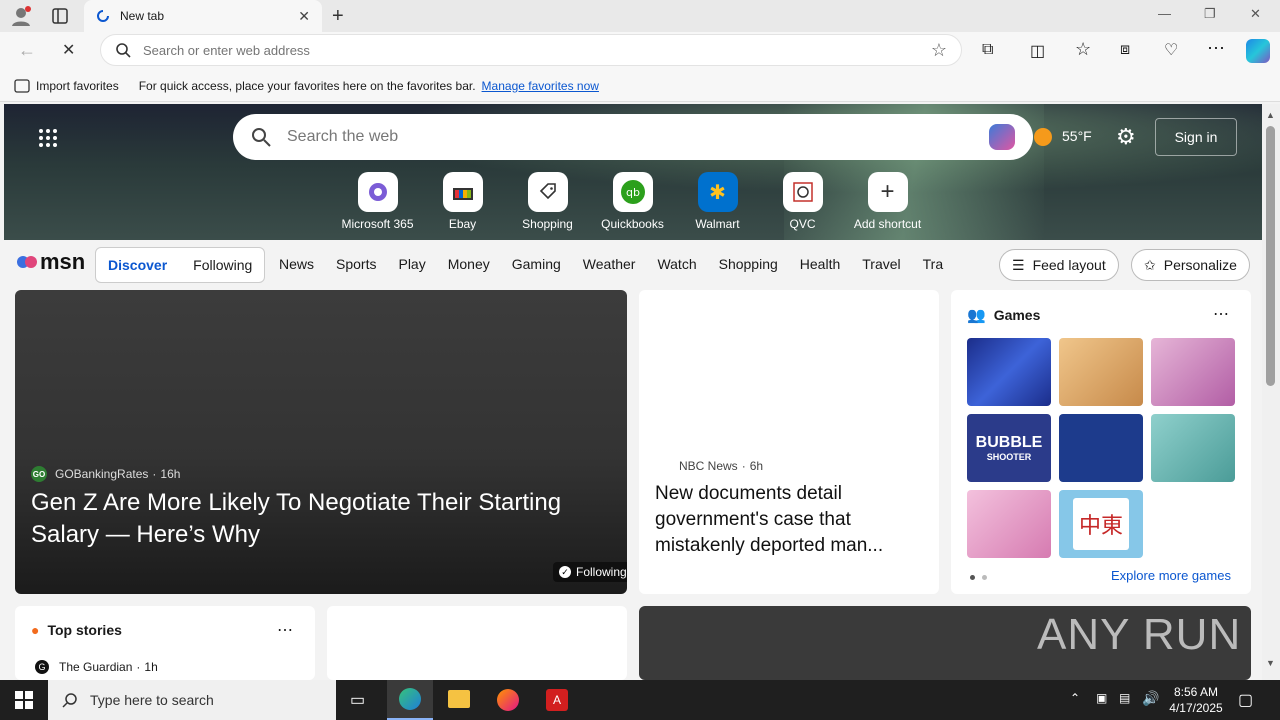  I want to click on apps-launcher-icon, so click(48, 138).